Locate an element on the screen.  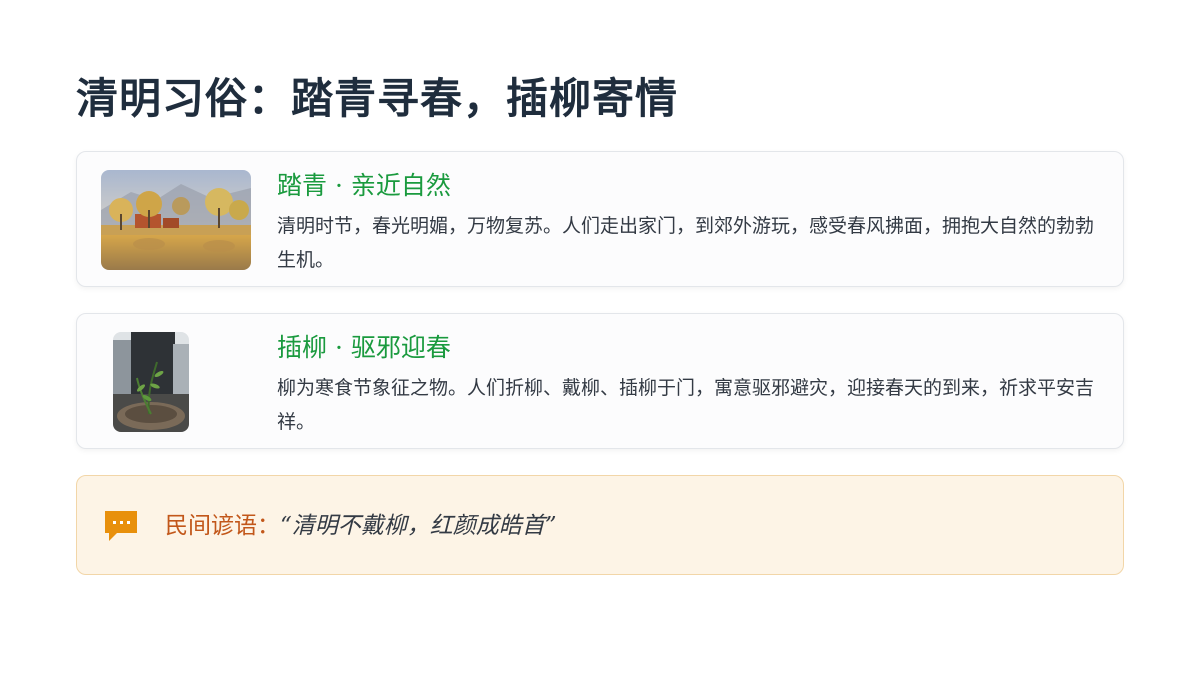
lake-trees-photo is located at coordinates (176, 220).